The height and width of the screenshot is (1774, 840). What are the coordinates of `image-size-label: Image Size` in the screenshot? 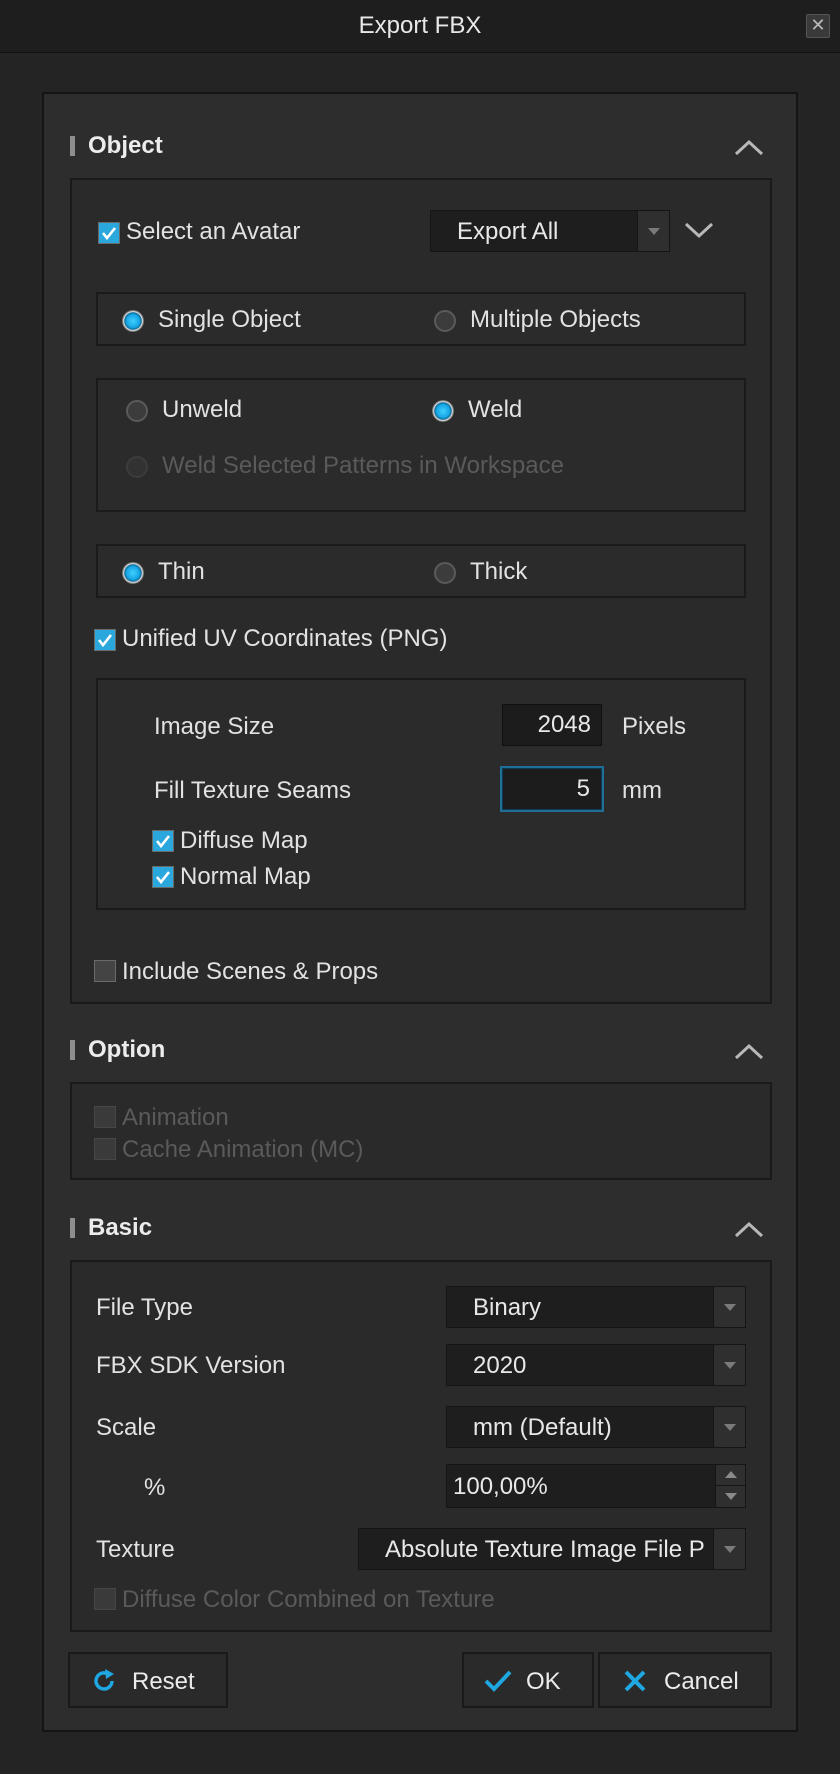 It's located at (214, 726).